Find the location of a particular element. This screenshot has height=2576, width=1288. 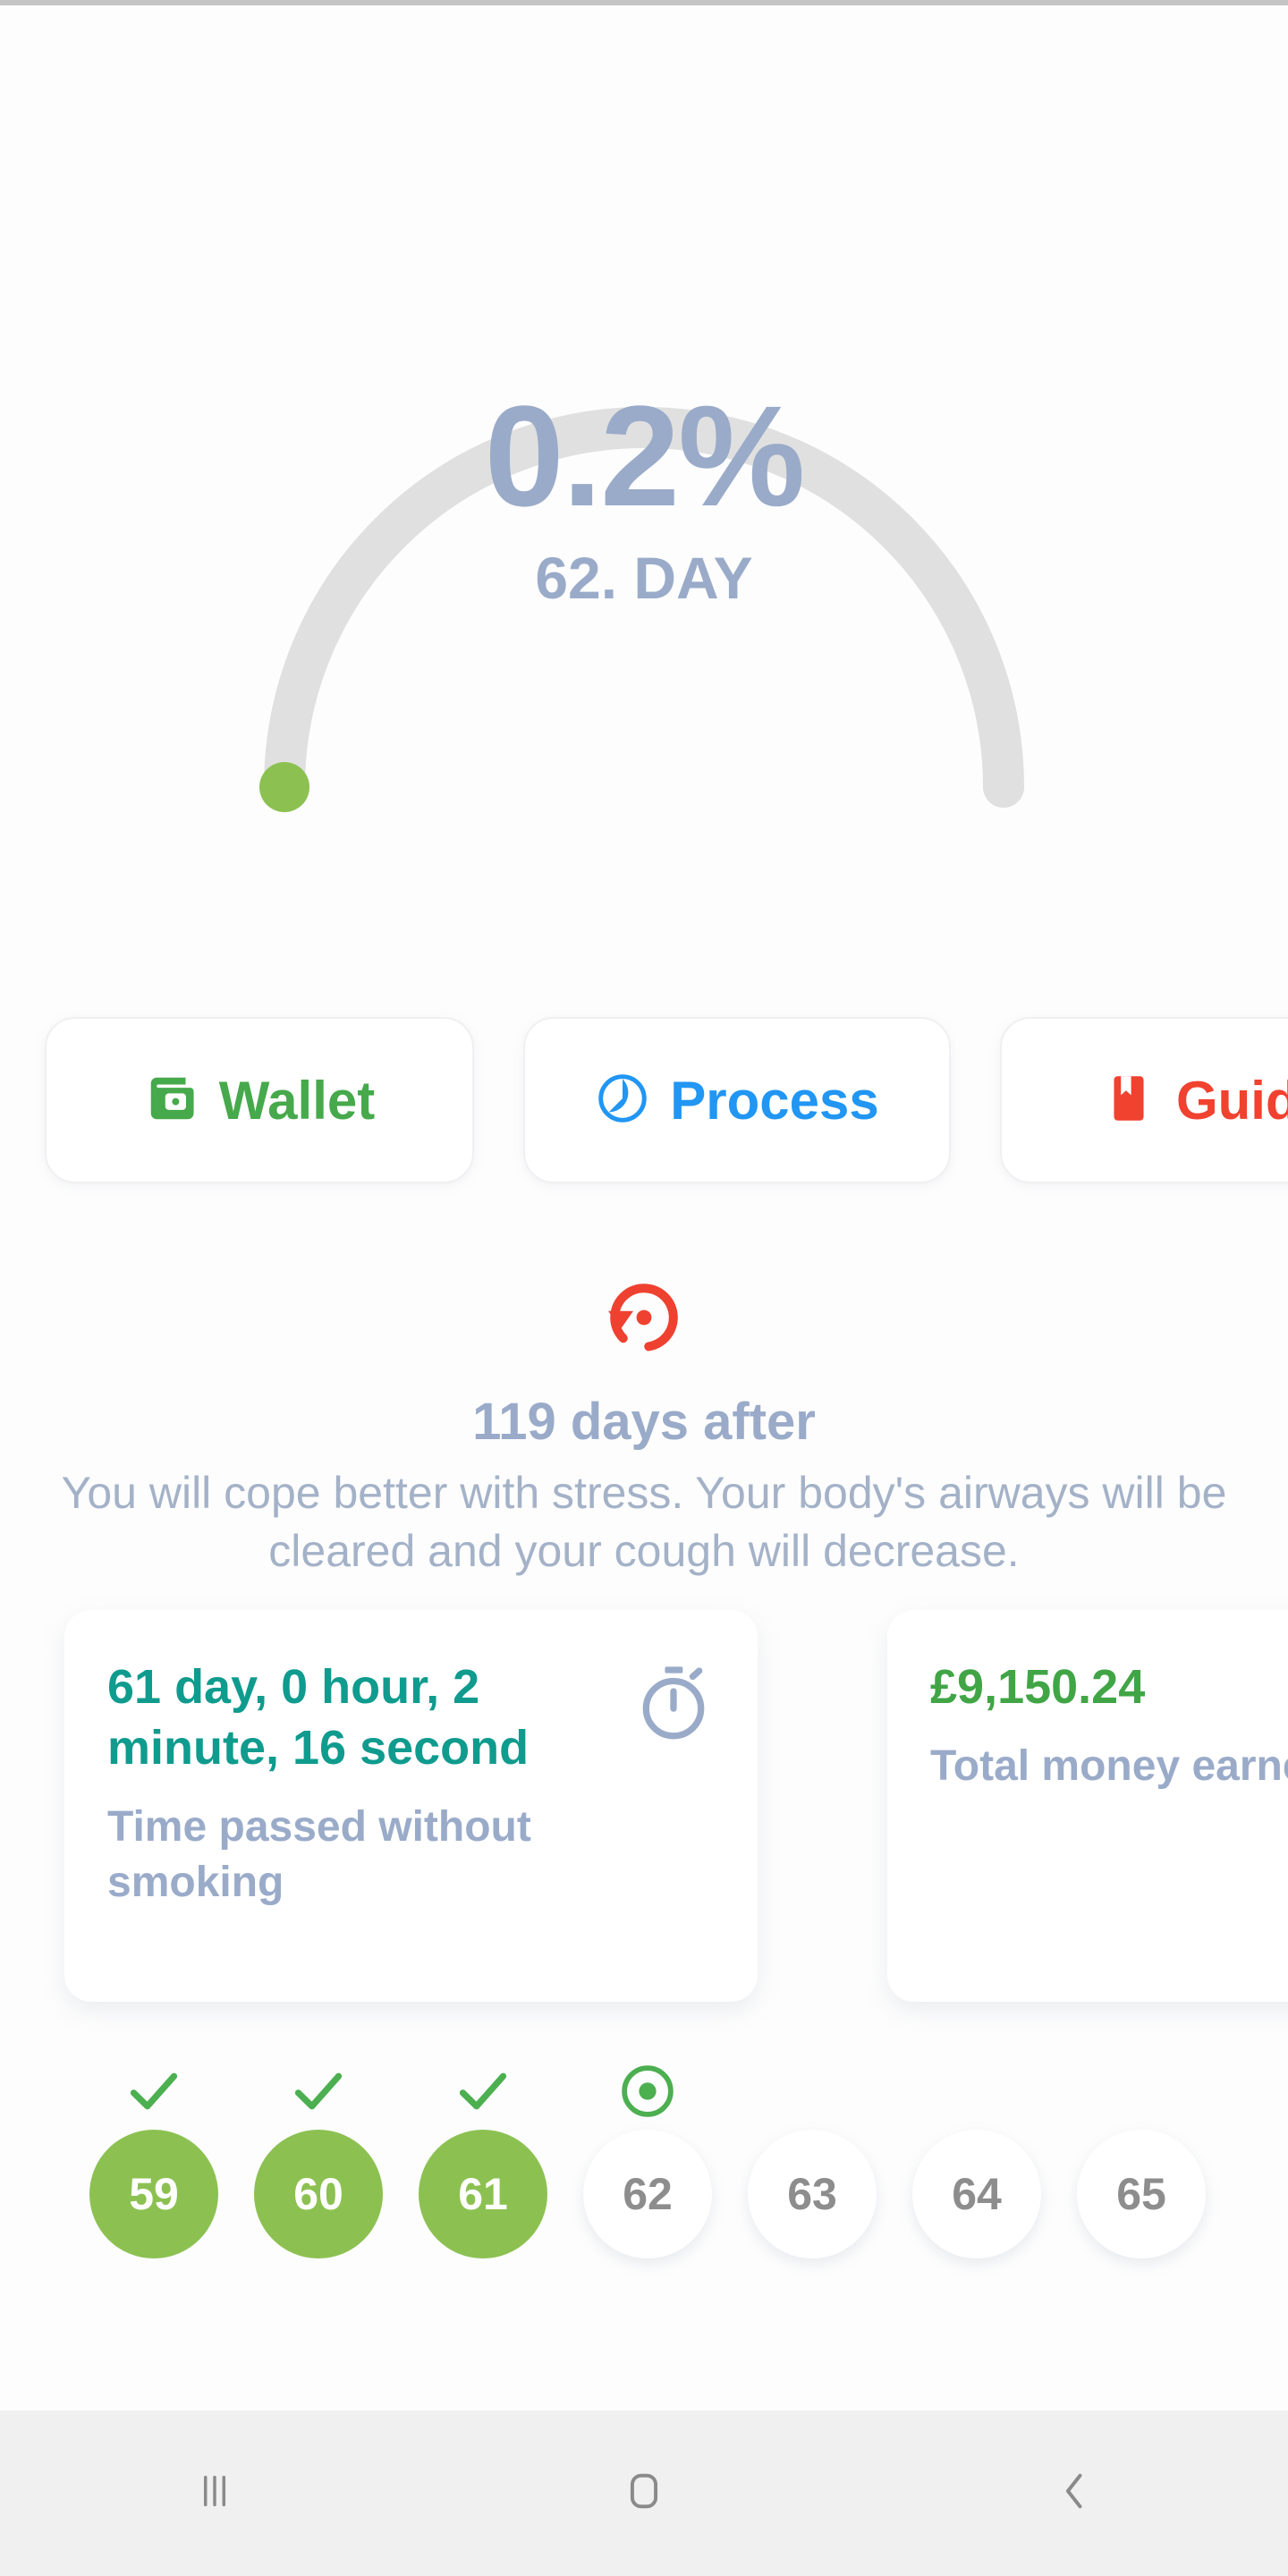

day-number: 60 is located at coordinates (318, 2194).